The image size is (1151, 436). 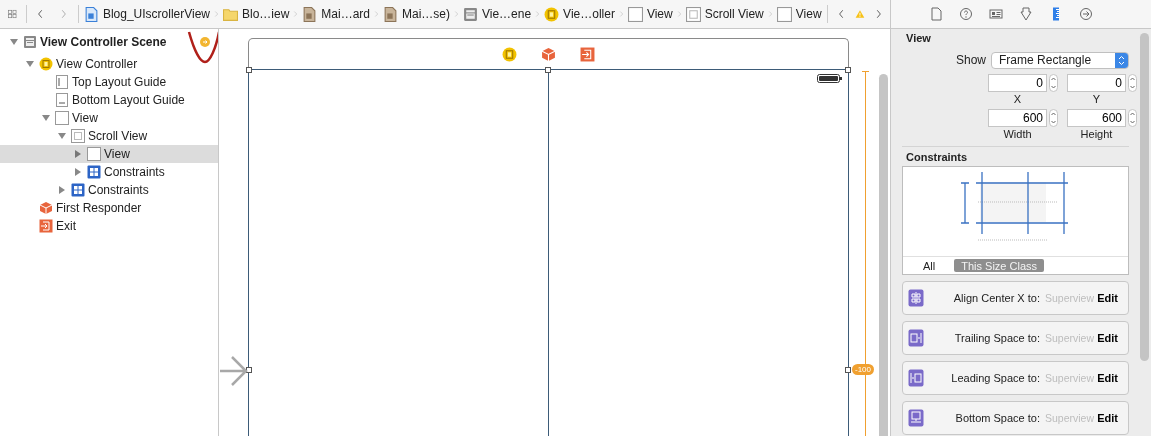 I want to click on file-icon, so click(x=936, y=14).